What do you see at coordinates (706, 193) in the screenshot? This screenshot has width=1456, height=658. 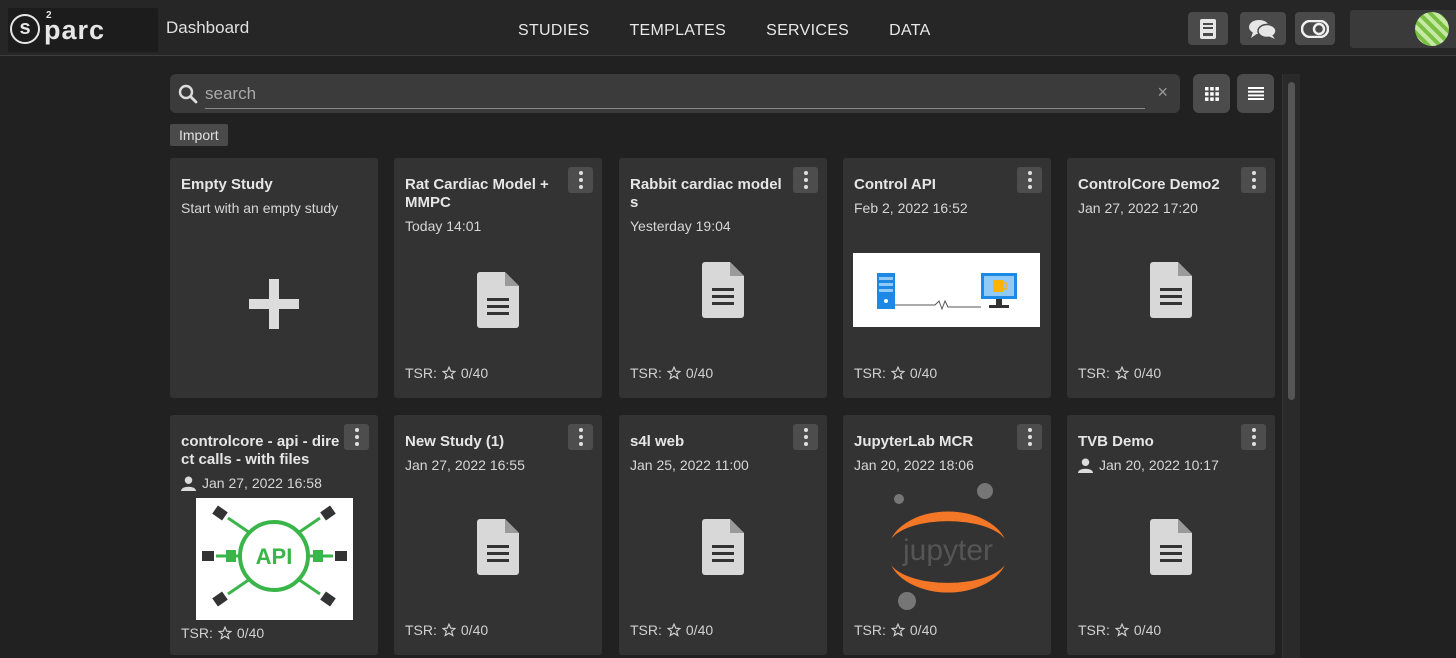 I see `card-title: Rabbit cardiac models` at bounding box center [706, 193].